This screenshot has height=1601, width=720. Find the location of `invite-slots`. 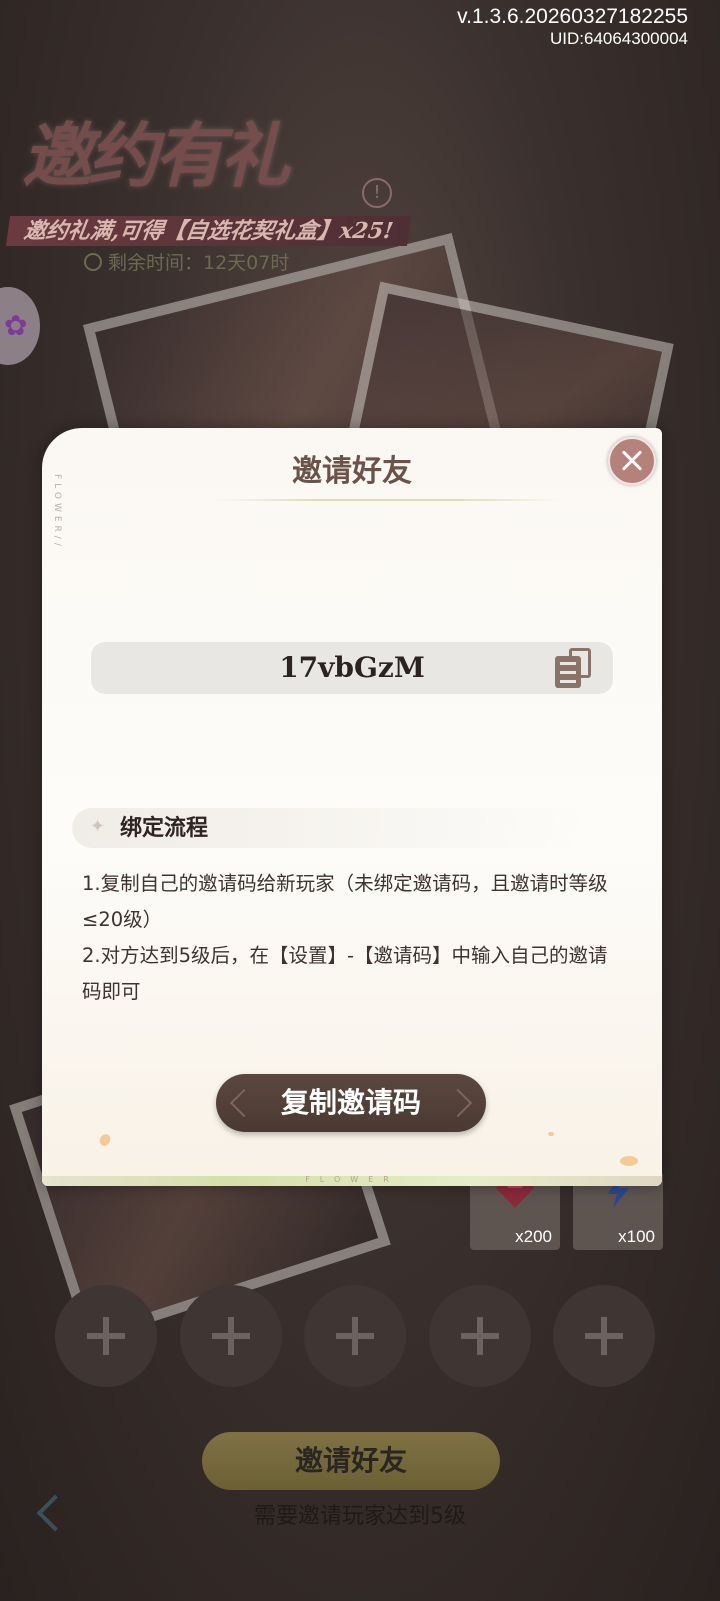

invite-slots is located at coordinates (355, 1336).